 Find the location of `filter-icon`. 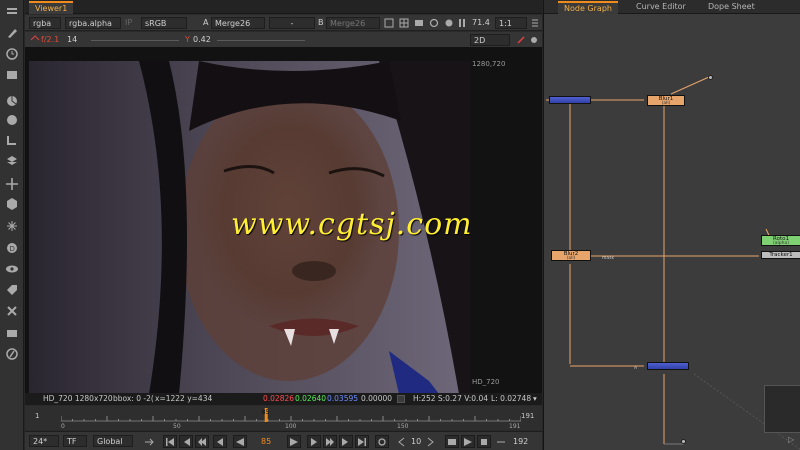

filter-icon is located at coordinates (12, 120).